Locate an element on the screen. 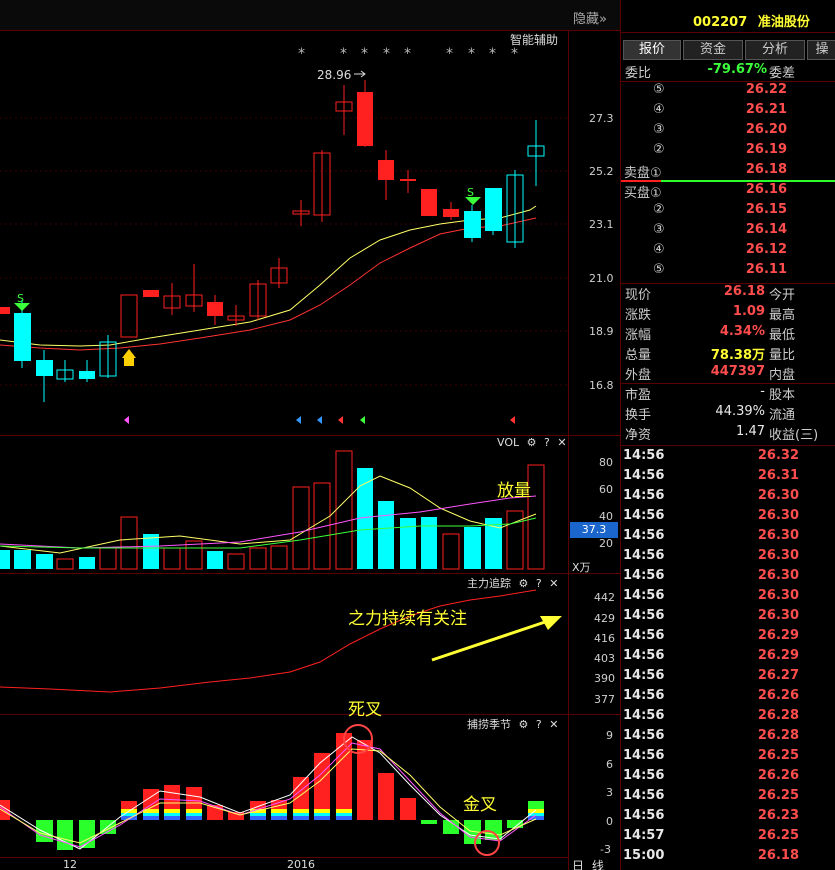  period-day: 日 is located at coordinates (578, 864).